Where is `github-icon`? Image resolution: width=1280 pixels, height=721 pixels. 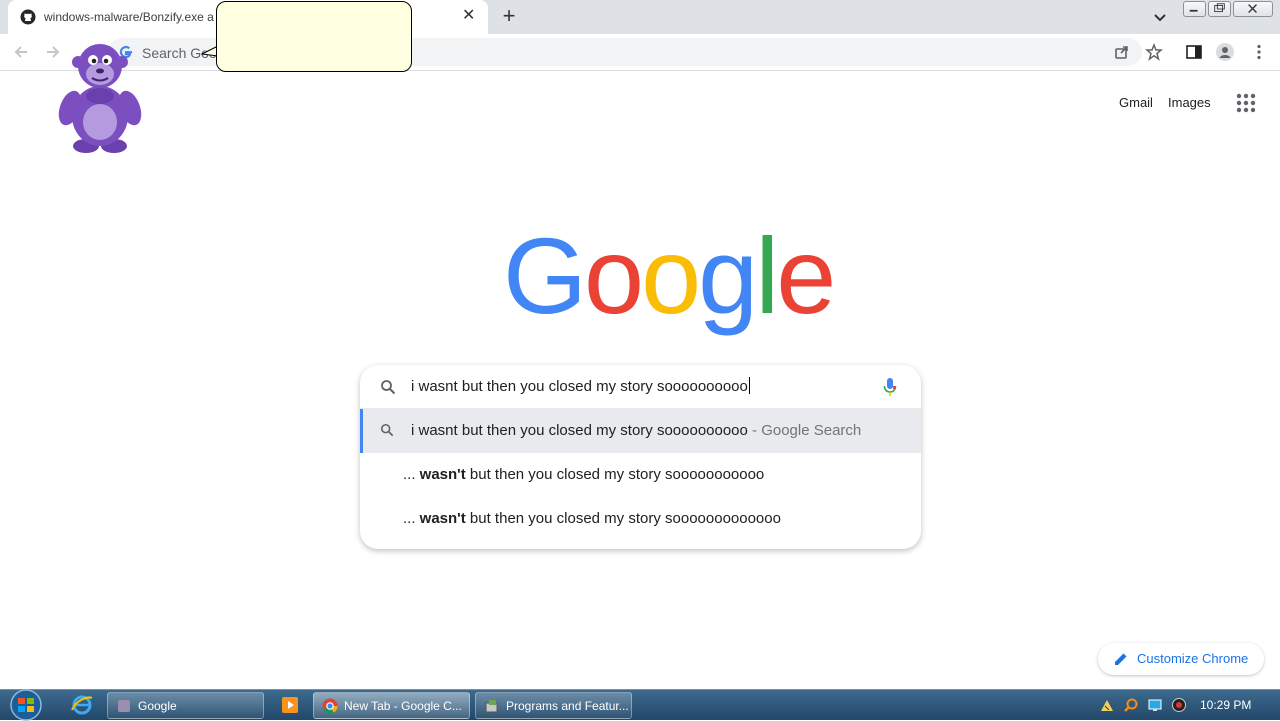
github-icon is located at coordinates (28, 17).